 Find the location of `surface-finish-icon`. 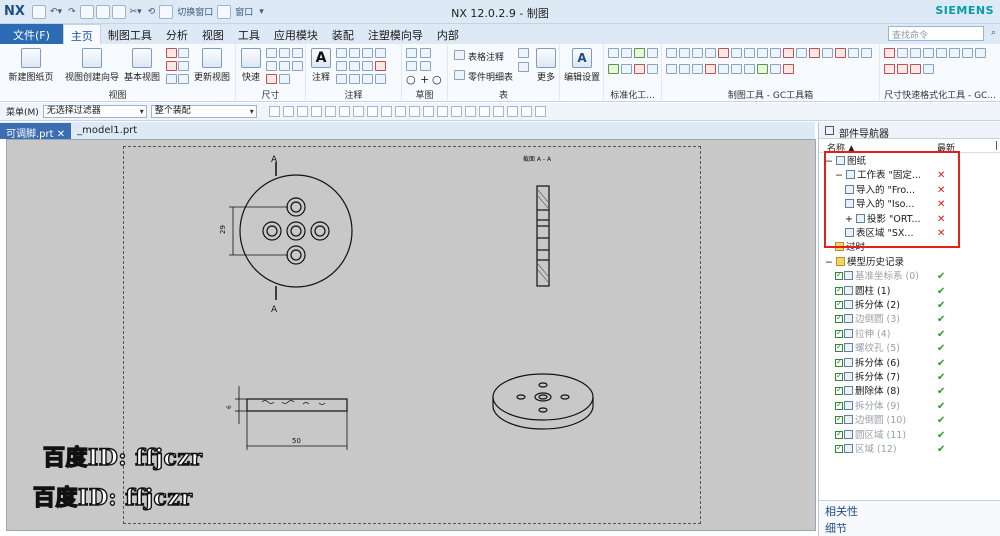

surface-finish-icon is located at coordinates (341, 66).